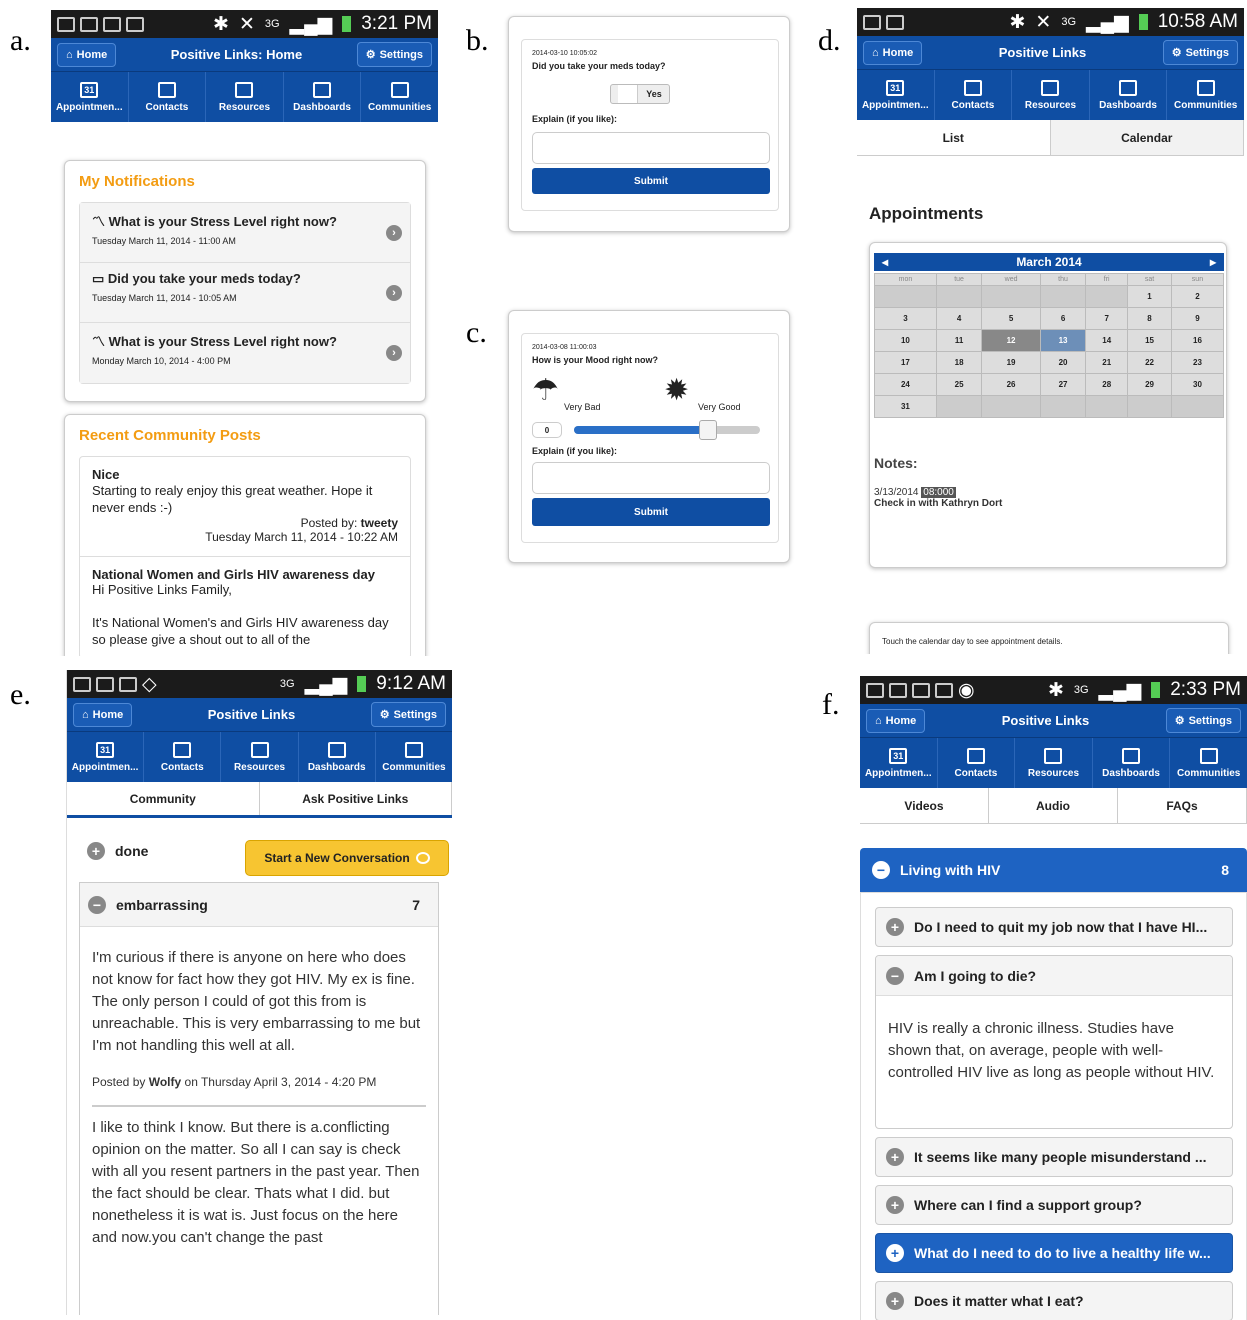 The image size is (1247, 1320). I want to click on calendar-day: 17, so click(905, 362).